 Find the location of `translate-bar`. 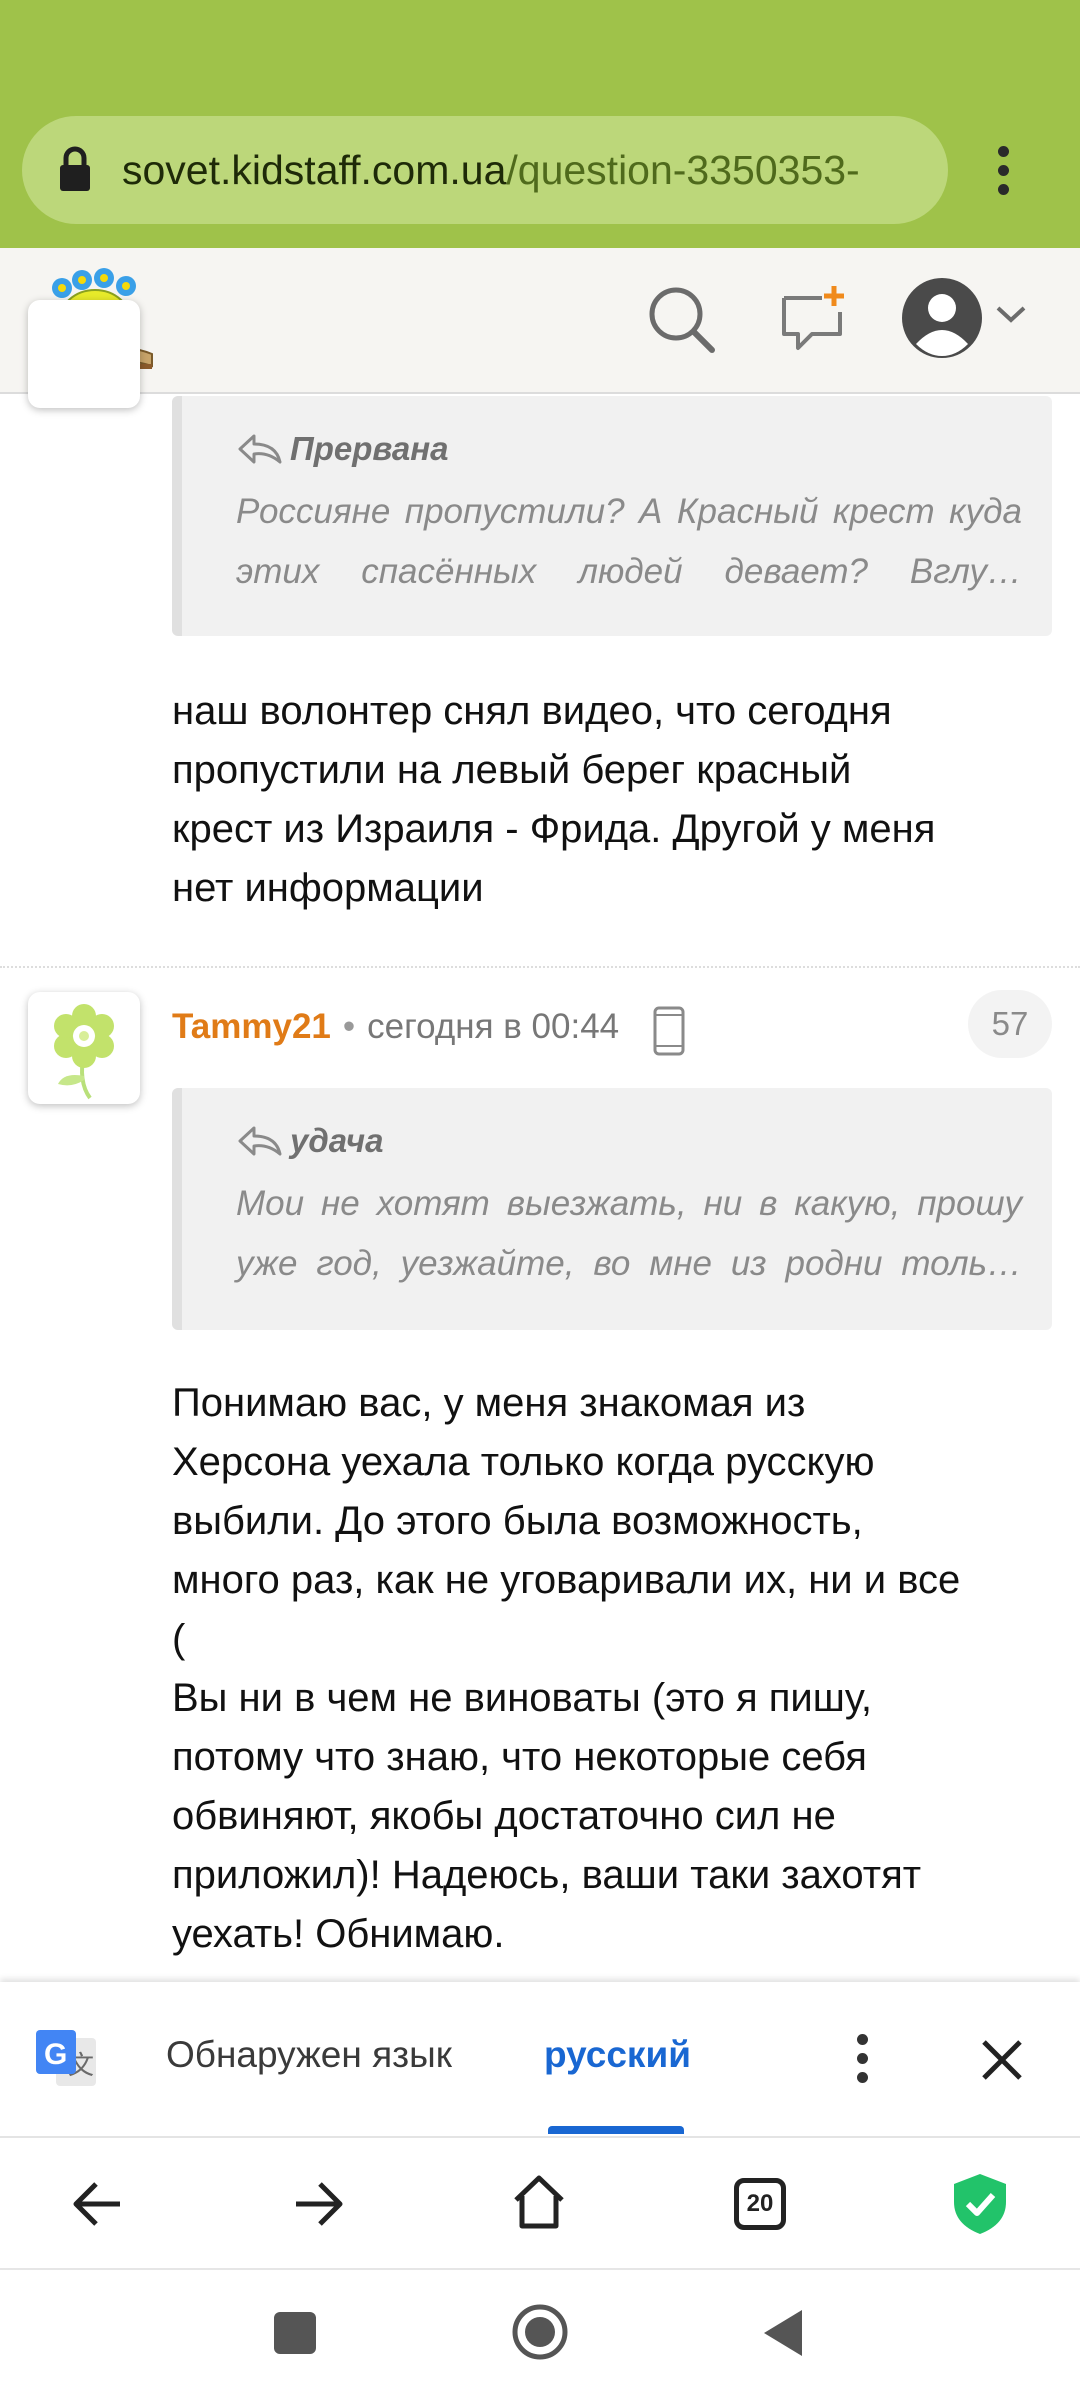

translate-bar is located at coordinates (540, 2060).